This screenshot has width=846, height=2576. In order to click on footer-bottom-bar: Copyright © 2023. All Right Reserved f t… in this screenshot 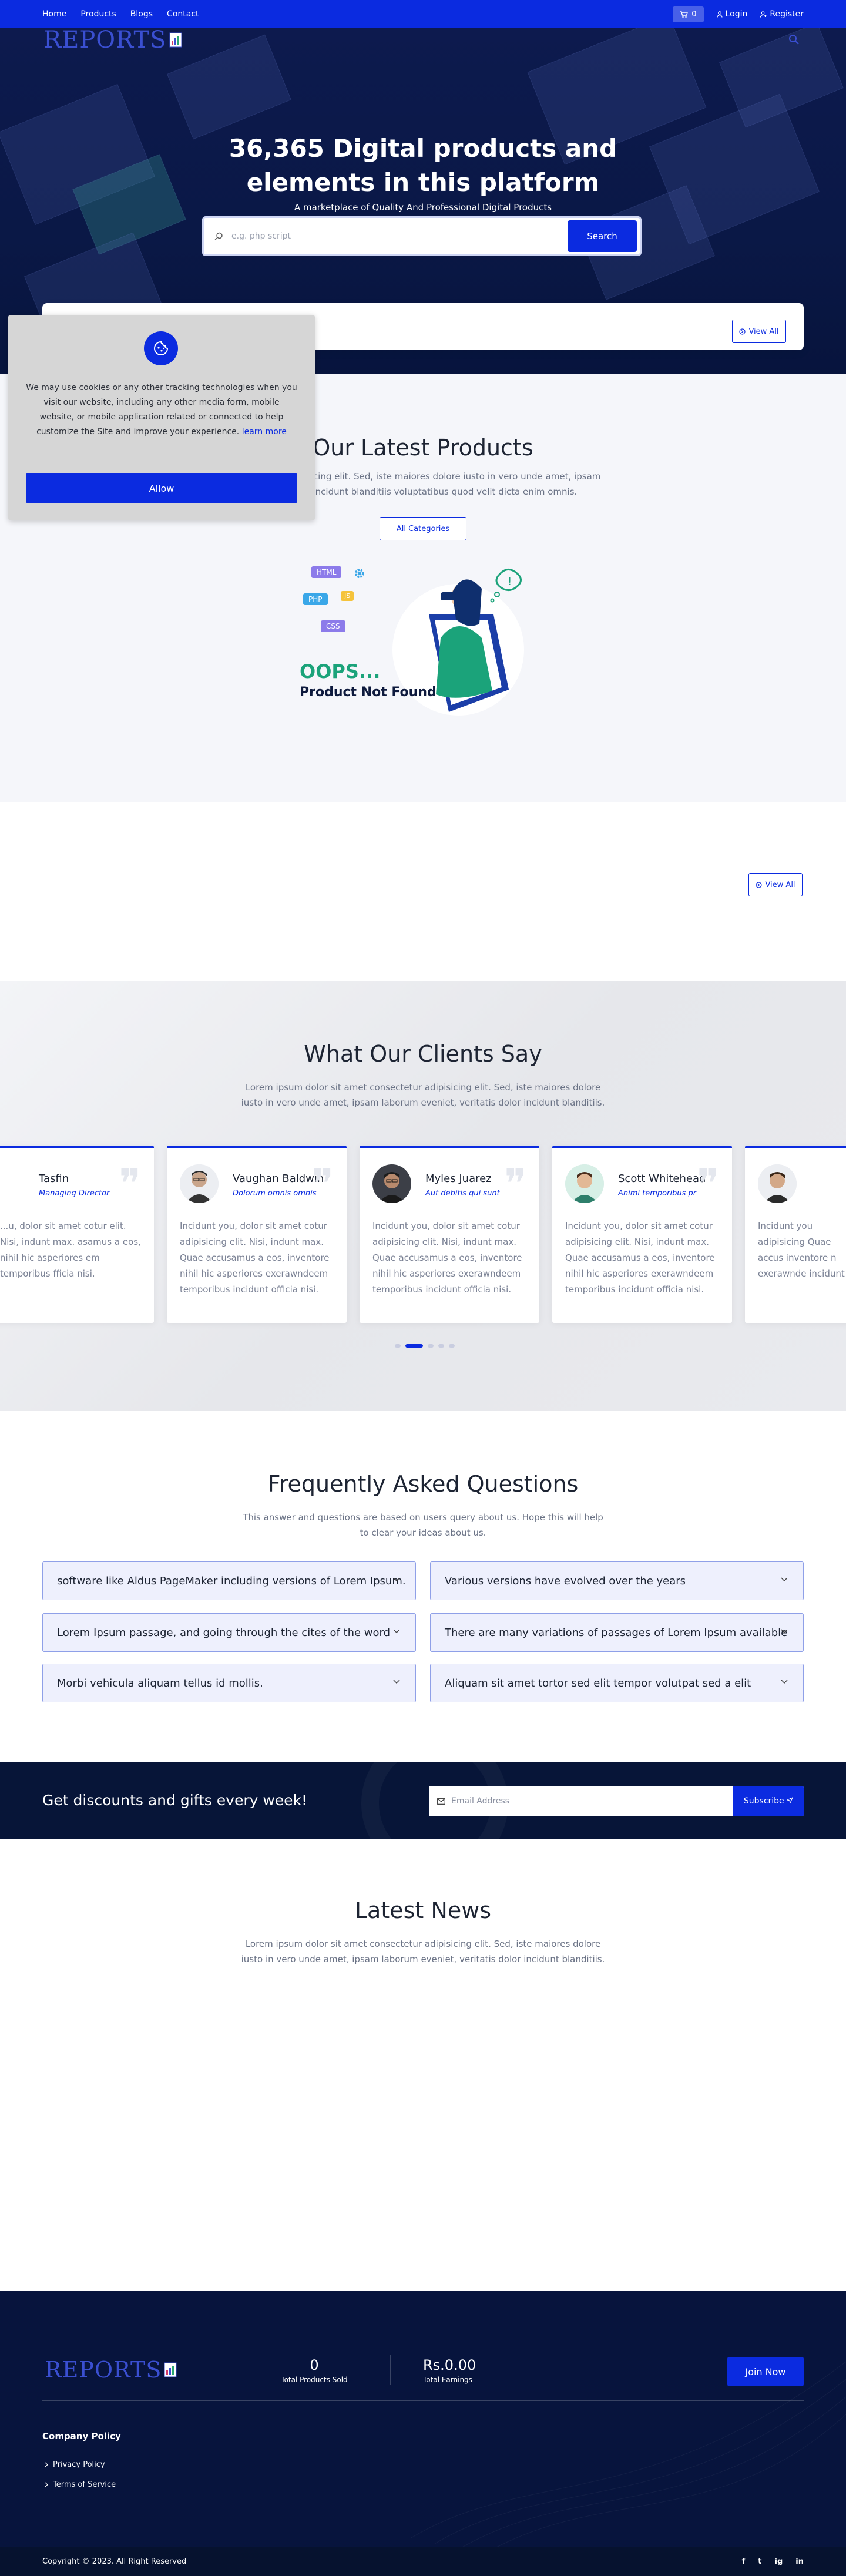, I will do `click(423, 2562)`.